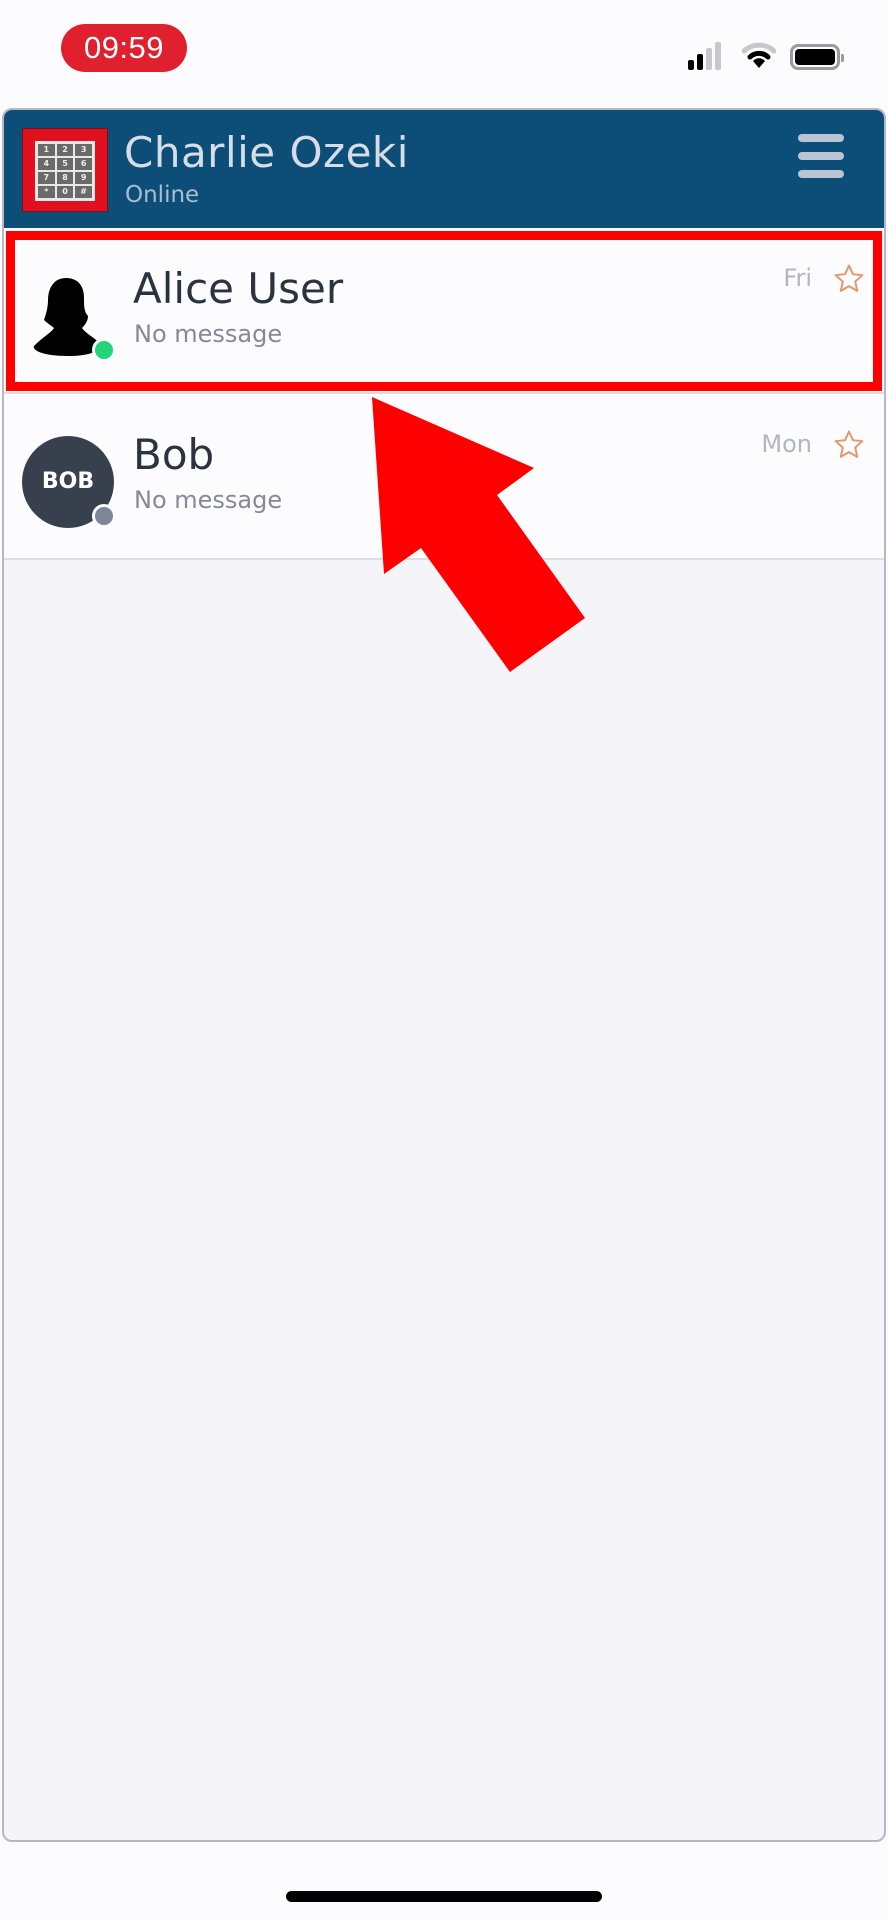  Describe the element at coordinates (83, 150) in the screenshot. I see `logo-key: 3` at that location.